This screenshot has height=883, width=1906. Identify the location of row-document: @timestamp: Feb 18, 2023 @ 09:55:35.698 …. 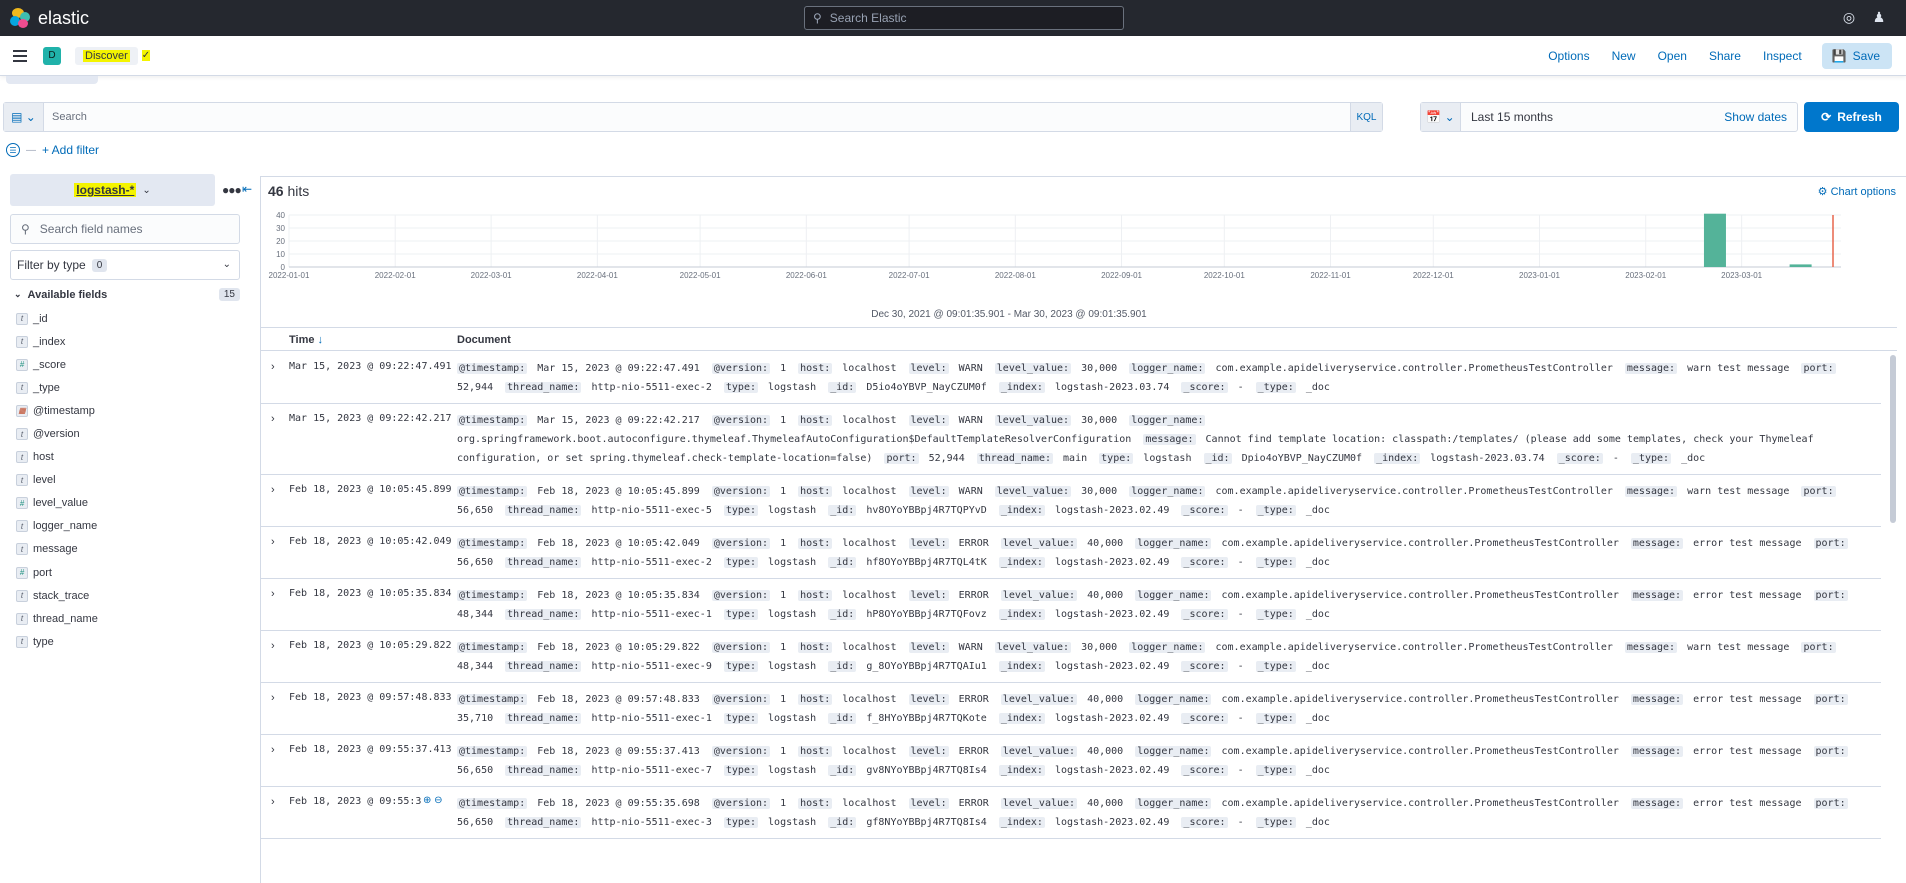
(1167, 813).